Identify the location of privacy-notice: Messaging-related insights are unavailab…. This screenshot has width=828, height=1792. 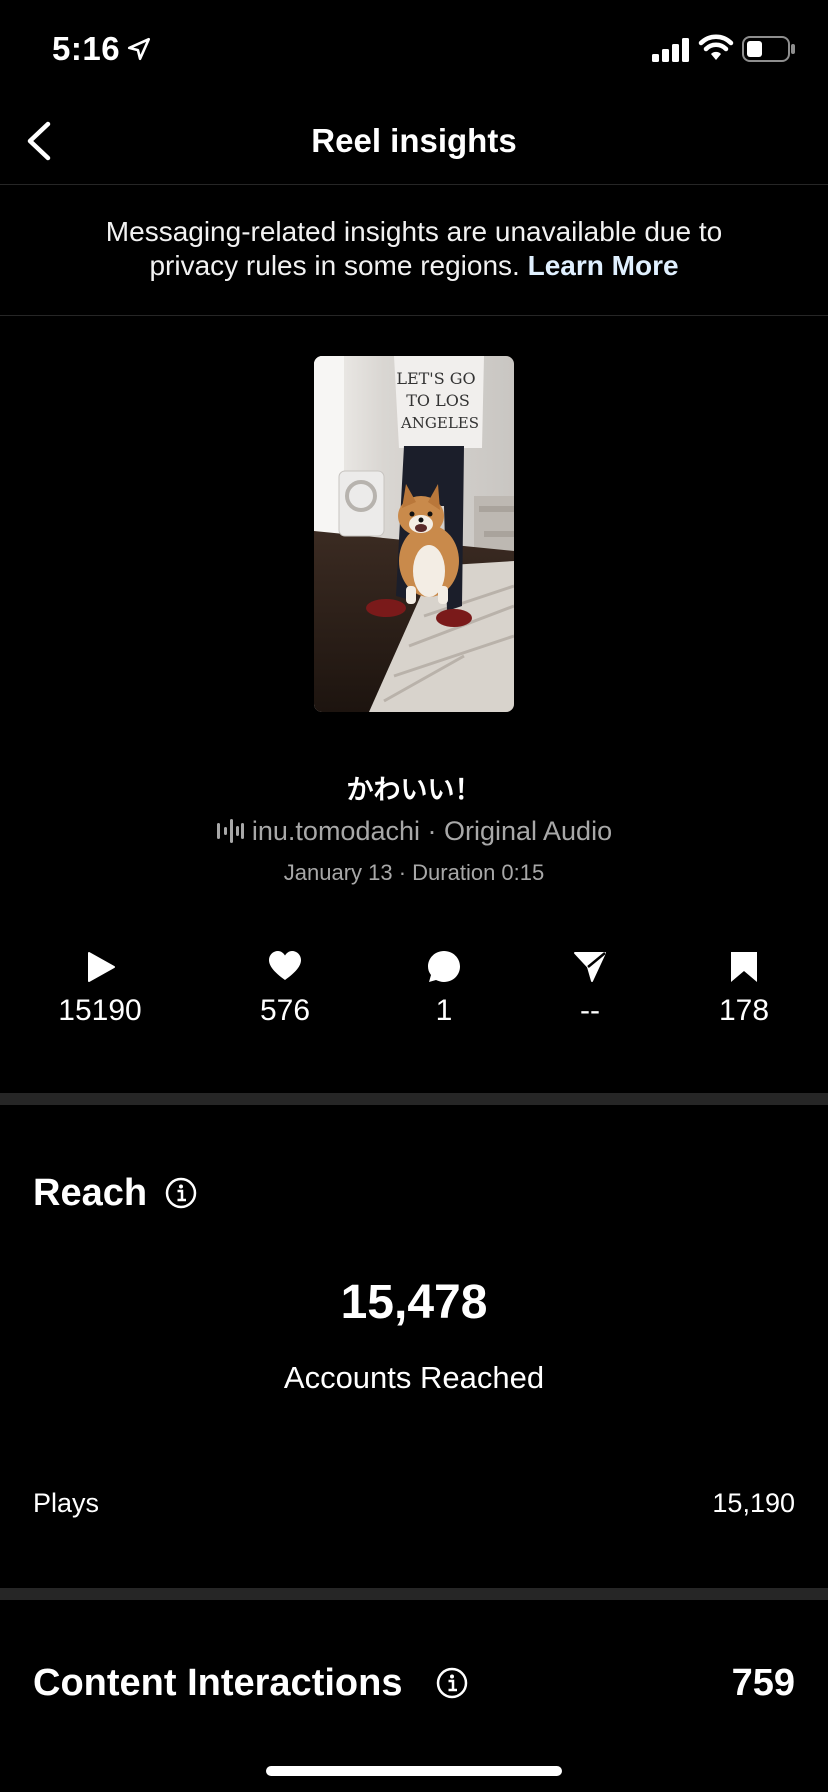
(414, 250).